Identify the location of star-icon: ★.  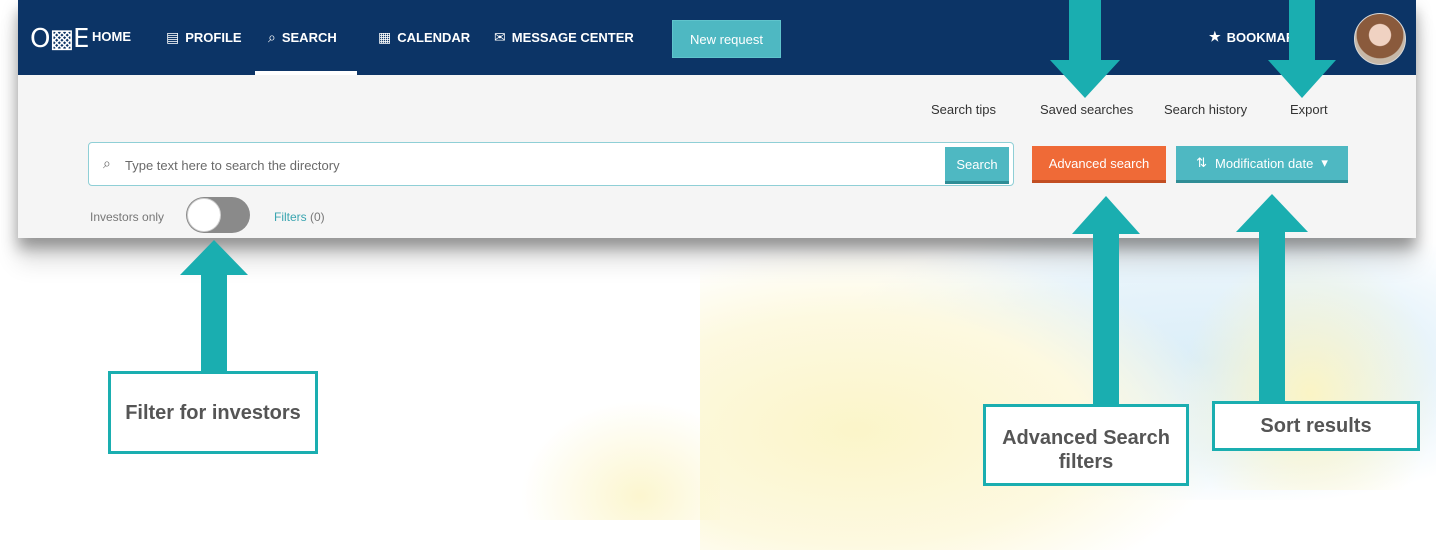
(1215, 36).